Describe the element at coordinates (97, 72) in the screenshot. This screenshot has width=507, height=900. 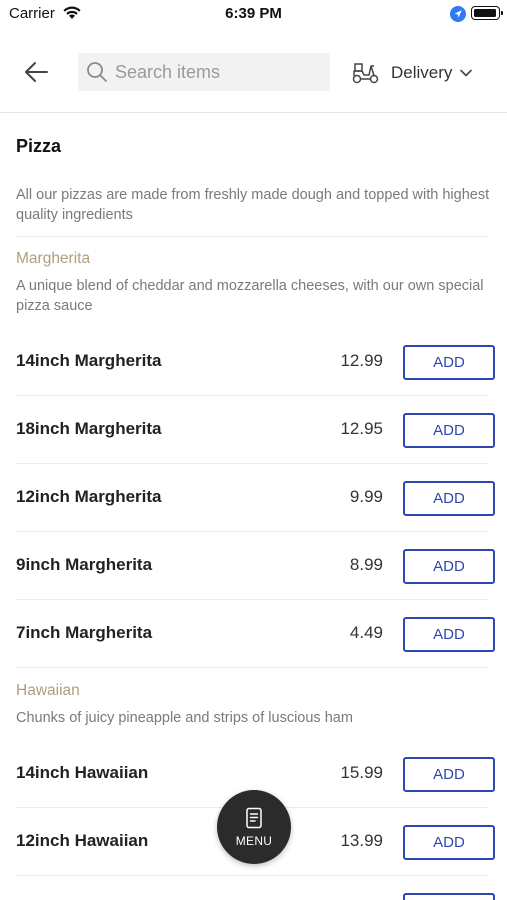
I see `search-icon` at that location.